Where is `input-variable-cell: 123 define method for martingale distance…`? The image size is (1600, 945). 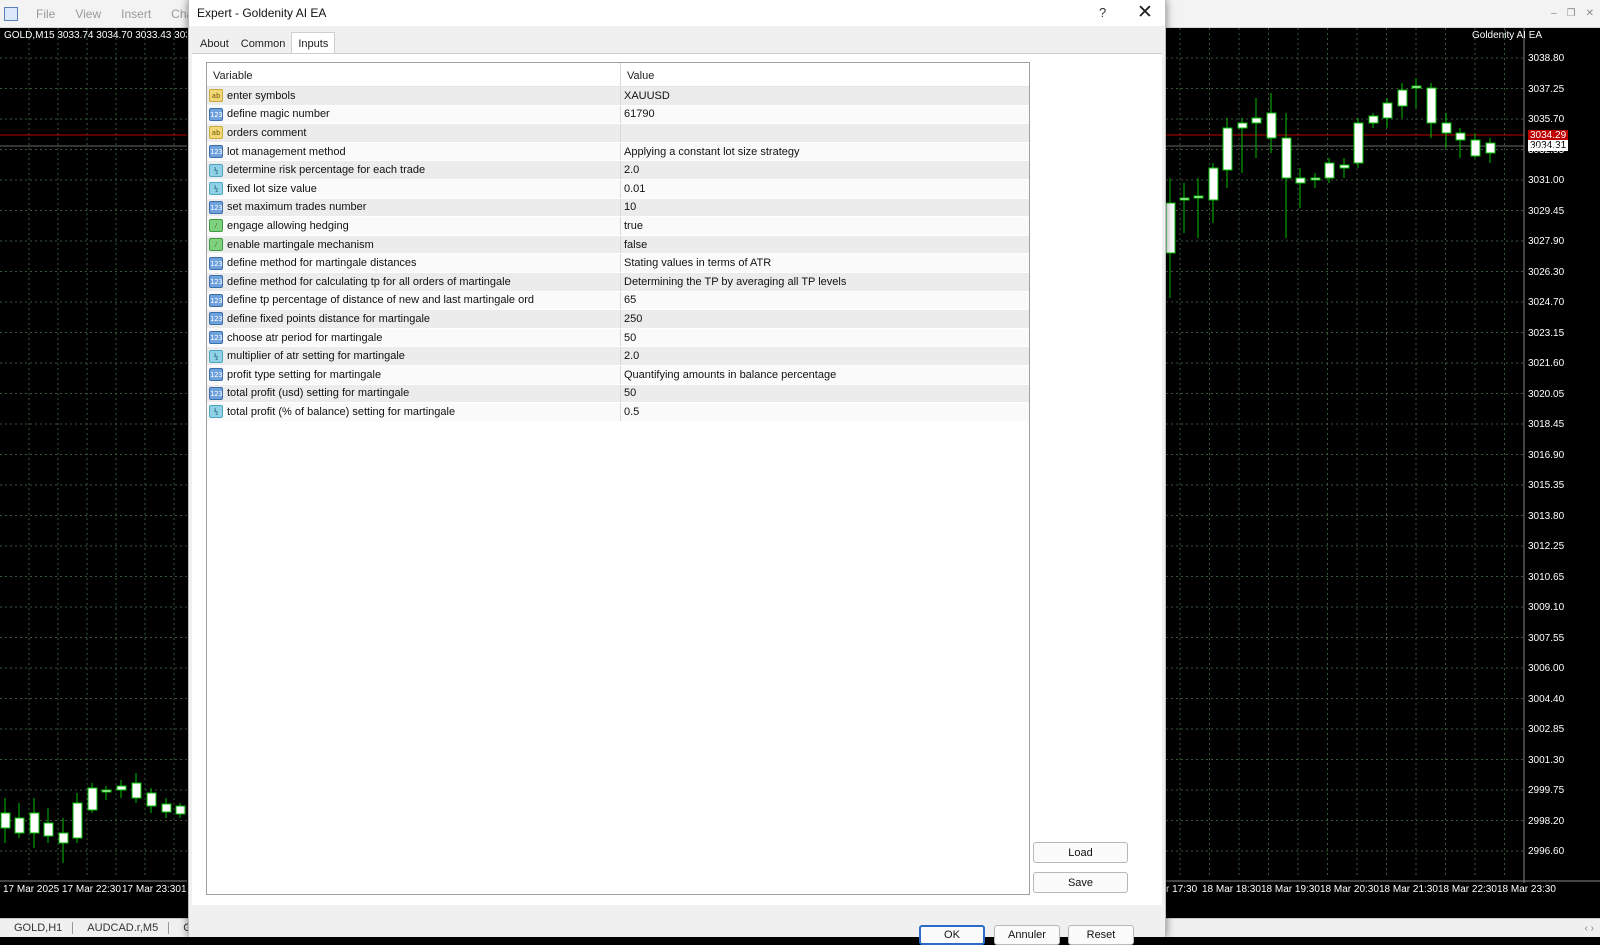 input-variable-cell: 123 define method for martingale distance… is located at coordinates (414, 263).